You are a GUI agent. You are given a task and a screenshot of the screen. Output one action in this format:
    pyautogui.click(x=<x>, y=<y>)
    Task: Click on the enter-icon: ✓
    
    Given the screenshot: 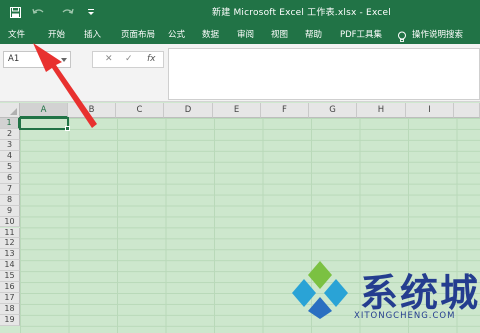 What is the action you would take?
    pyautogui.click(x=129, y=59)
    